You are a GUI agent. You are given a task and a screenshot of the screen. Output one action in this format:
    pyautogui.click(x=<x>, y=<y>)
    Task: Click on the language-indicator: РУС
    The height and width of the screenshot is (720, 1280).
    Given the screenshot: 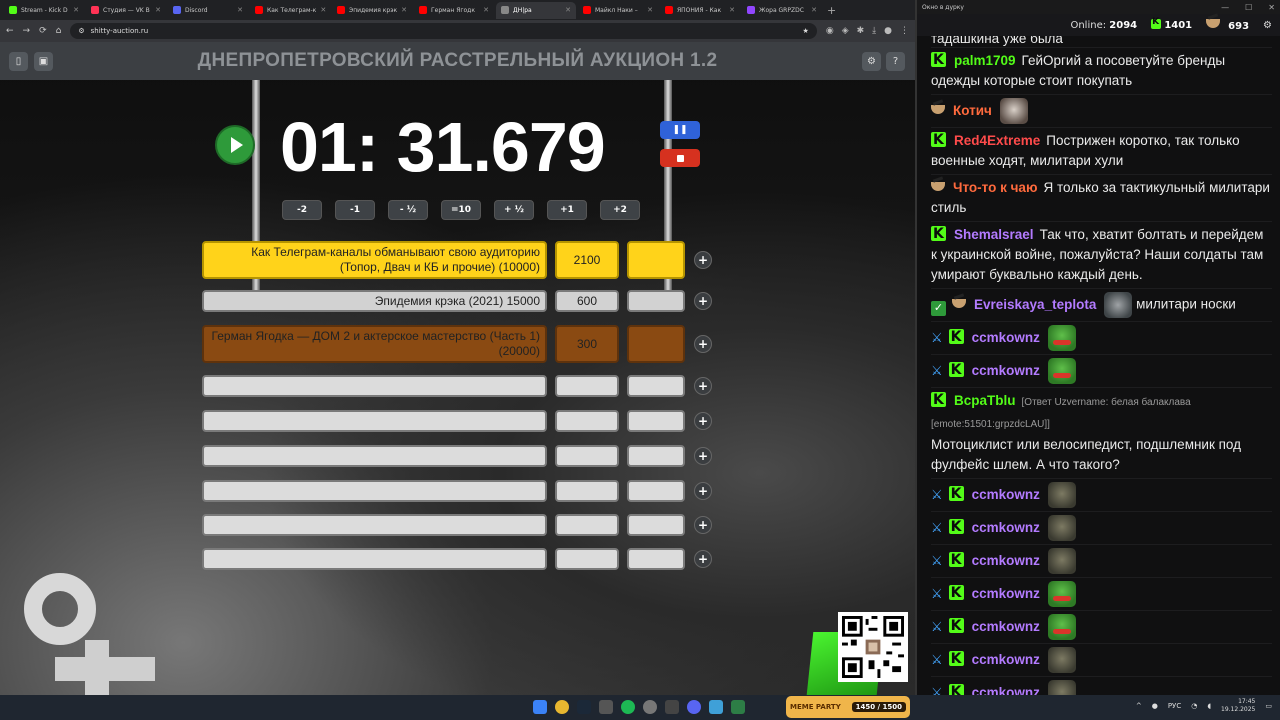 What is the action you would take?
    pyautogui.click(x=1174, y=706)
    